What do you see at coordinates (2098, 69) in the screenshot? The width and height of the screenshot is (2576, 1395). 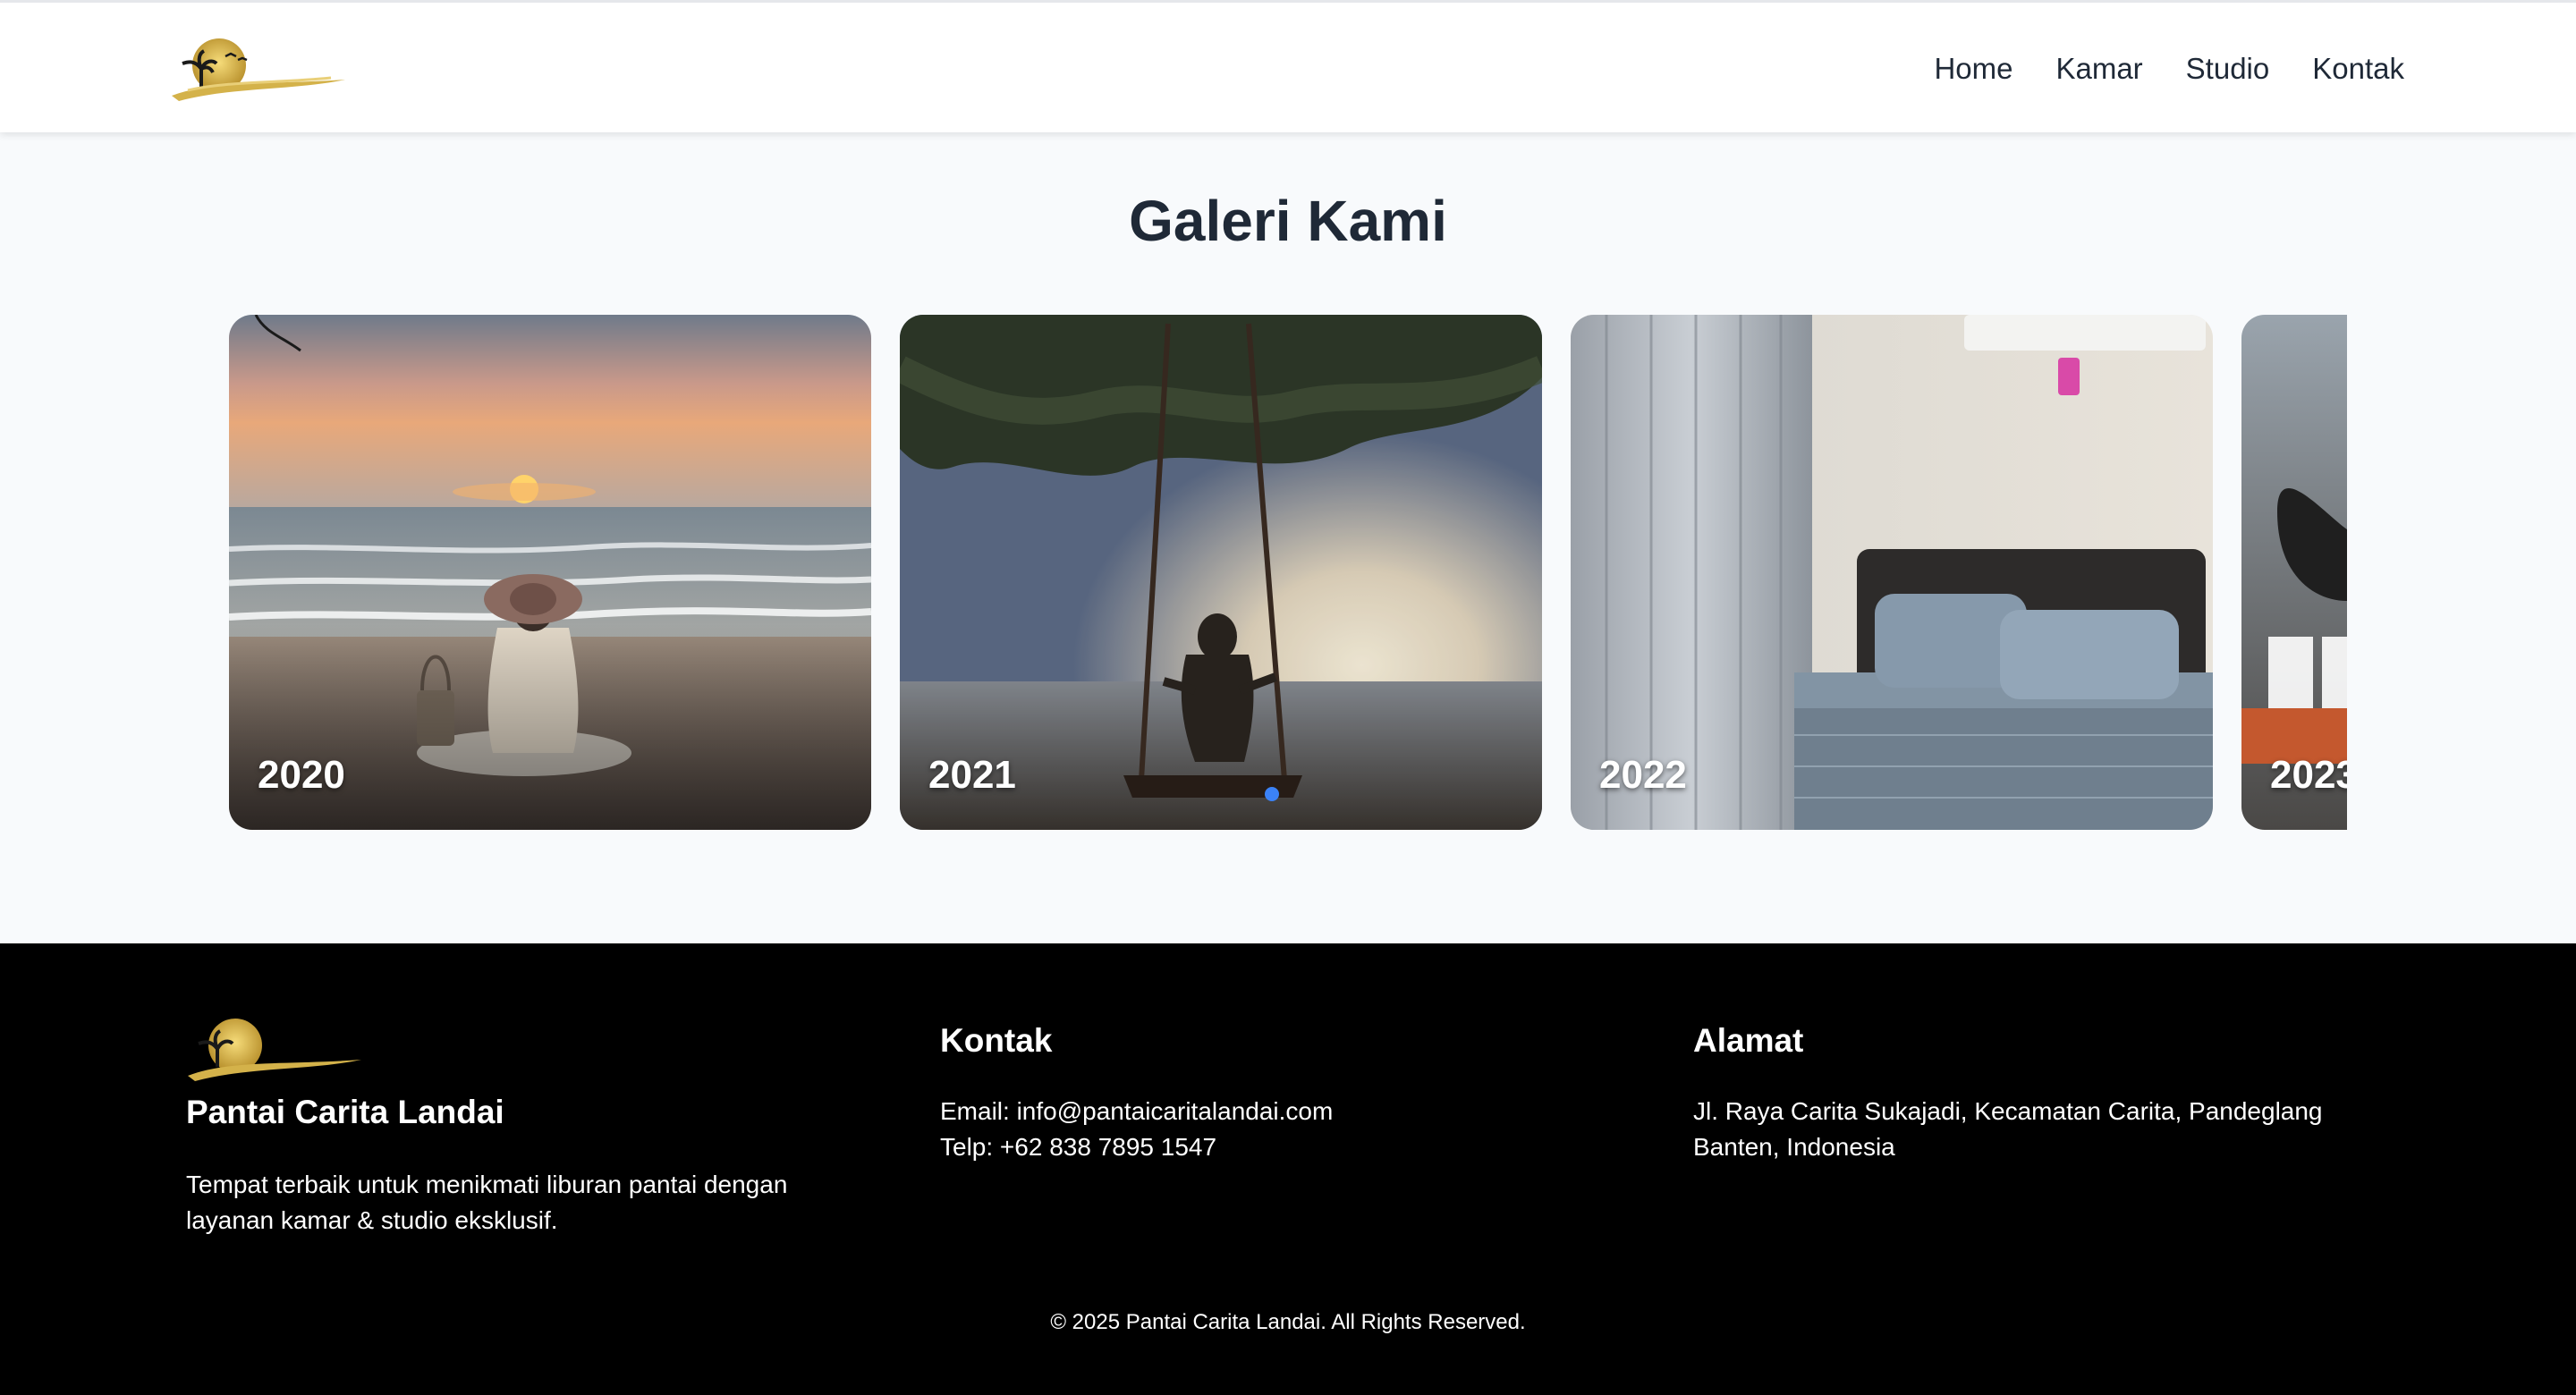 I see `nav-kamar: Kamar` at bounding box center [2098, 69].